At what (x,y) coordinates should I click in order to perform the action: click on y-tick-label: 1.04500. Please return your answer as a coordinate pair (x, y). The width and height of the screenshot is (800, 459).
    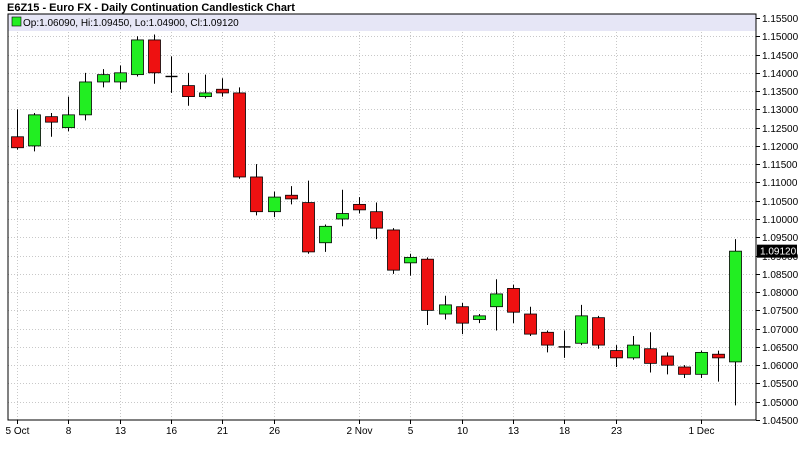
    Looking at the image, I should click on (780, 421).